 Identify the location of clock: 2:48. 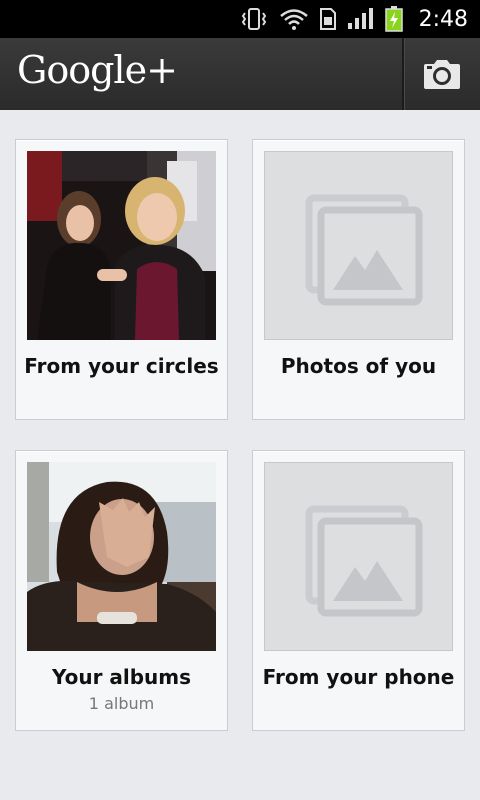
(443, 19).